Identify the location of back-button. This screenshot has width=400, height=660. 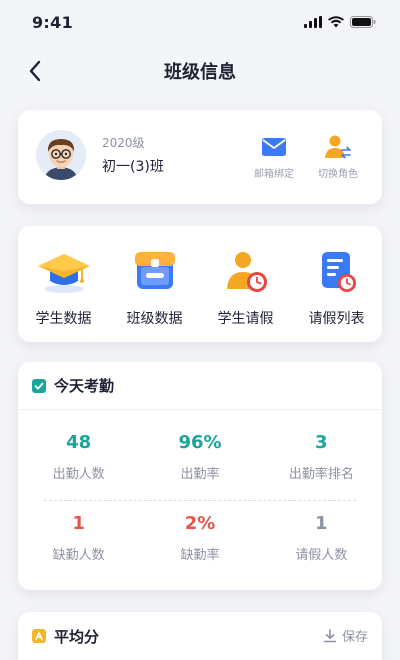
(35, 71).